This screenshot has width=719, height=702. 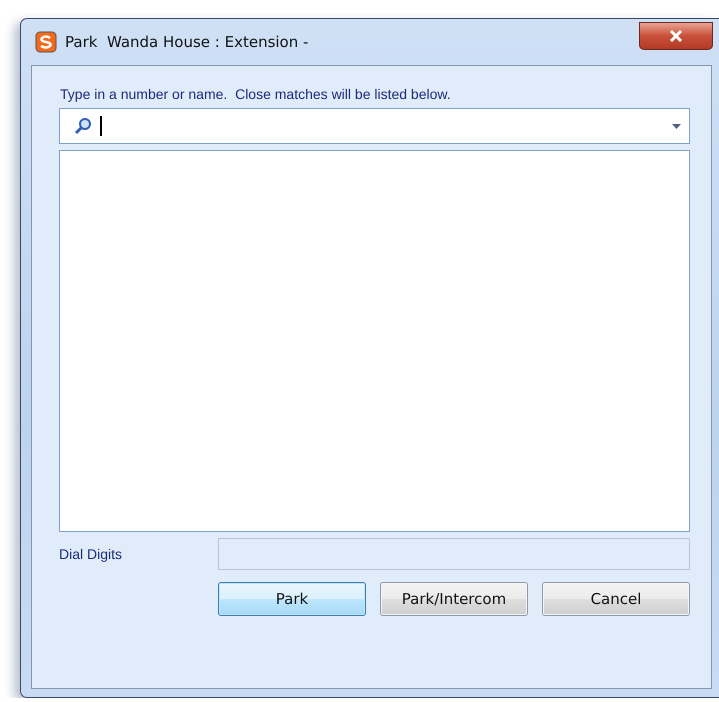 What do you see at coordinates (454, 599) in the screenshot?
I see `dialog-button: Park/Intercom` at bounding box center [454, 599].